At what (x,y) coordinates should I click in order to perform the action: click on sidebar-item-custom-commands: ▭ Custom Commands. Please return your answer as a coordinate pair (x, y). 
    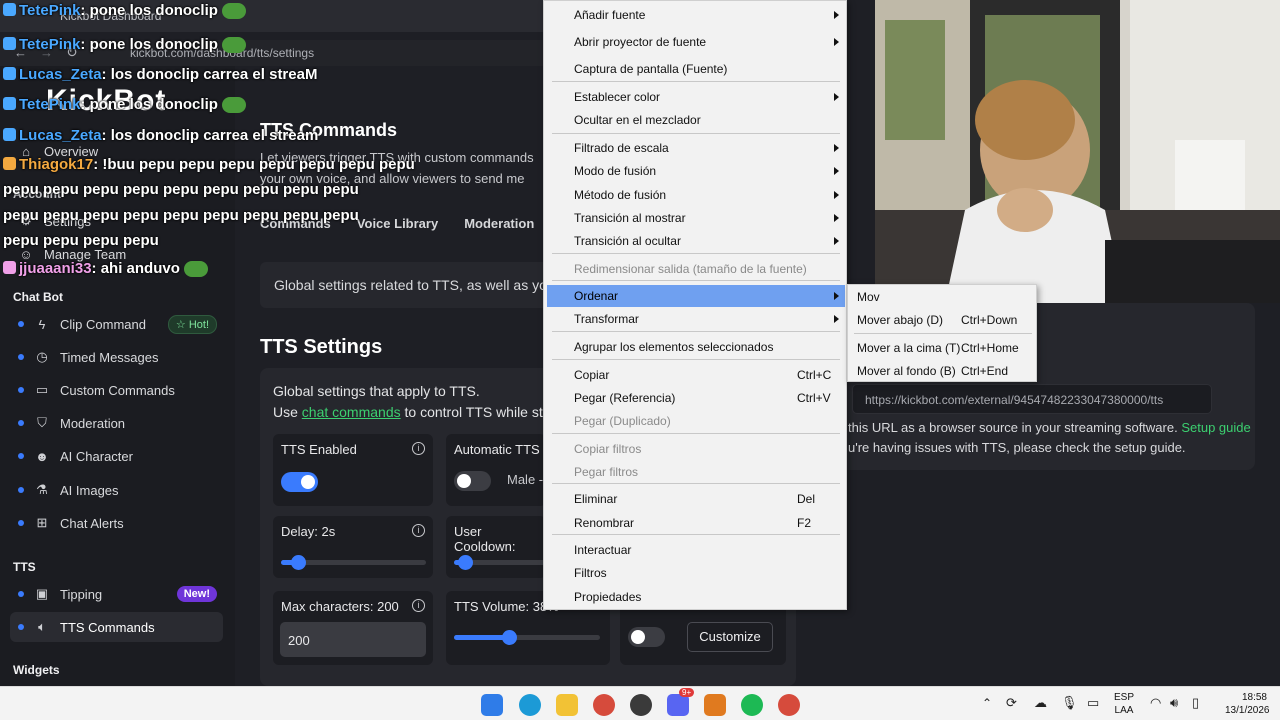
    Looking at the image, I should click on (116, 390).